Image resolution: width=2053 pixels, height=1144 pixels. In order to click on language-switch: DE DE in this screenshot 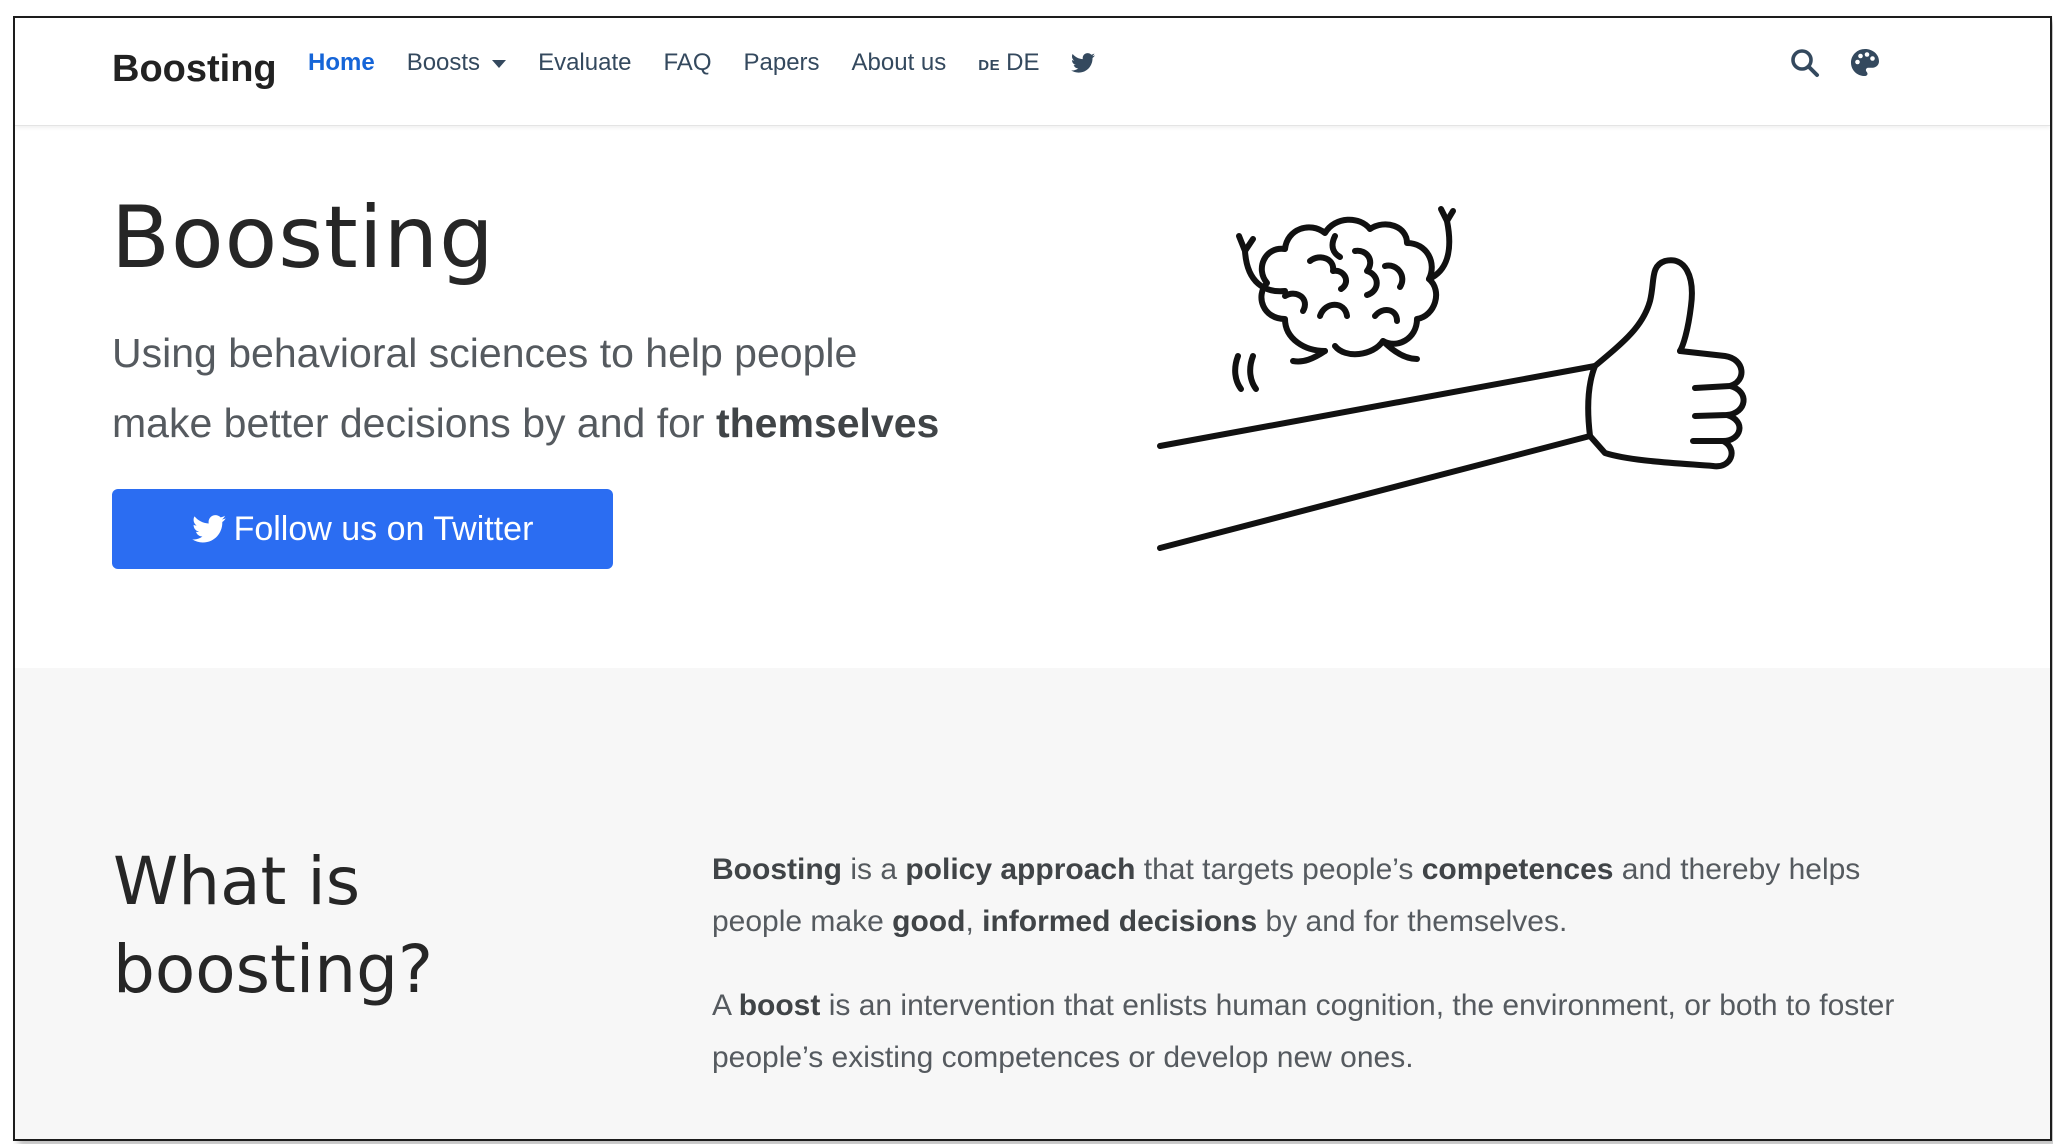, I will do `click(1008, 63)`.